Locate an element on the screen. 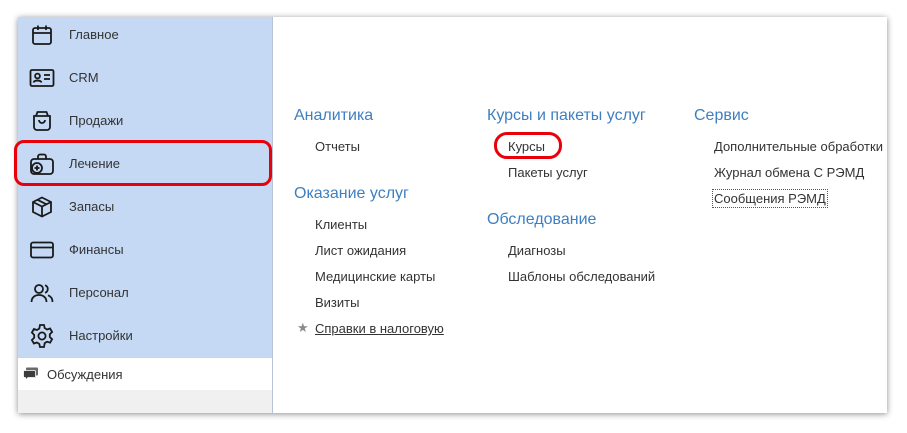  sidebar-item-label: CRM is located at coordinates (84, 77).